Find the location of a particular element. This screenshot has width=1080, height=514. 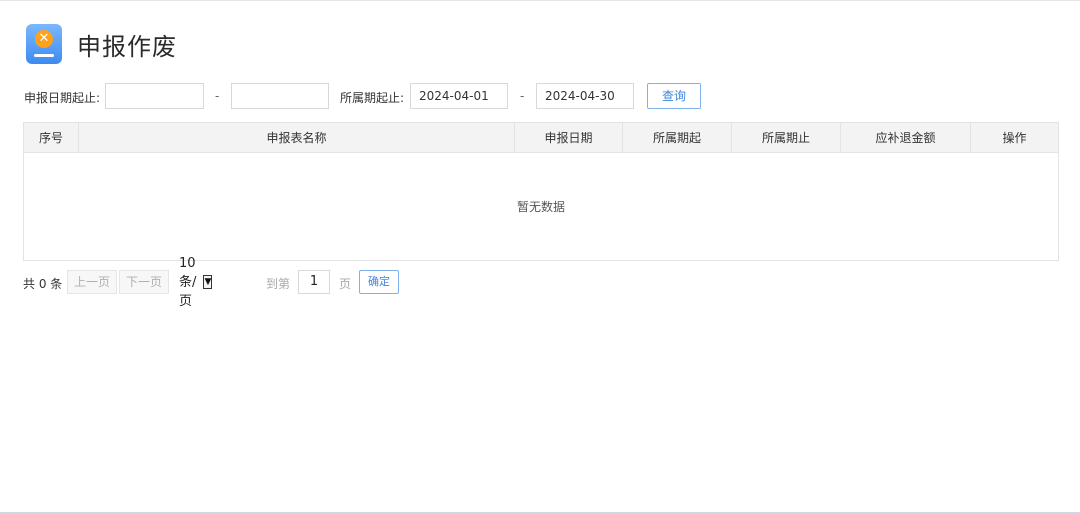

declare-start-input is located at coordinates (154, 96).